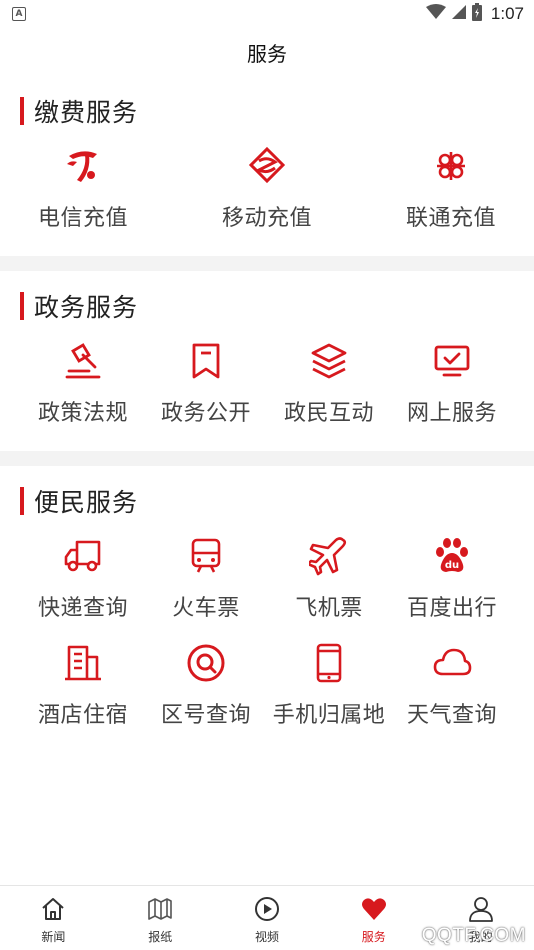 The width and height of the screenshot is (534, 950). Describe the element at coordinates (329, 663) in the screenshot. I see `mobile-phone-icon` at that location.